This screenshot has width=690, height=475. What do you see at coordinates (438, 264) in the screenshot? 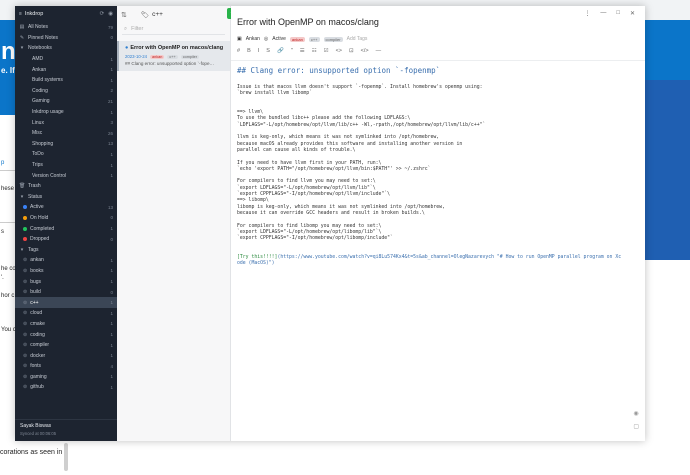
I see `content-link-line: ode (MacOS)")` at bounding box center [438, 264].